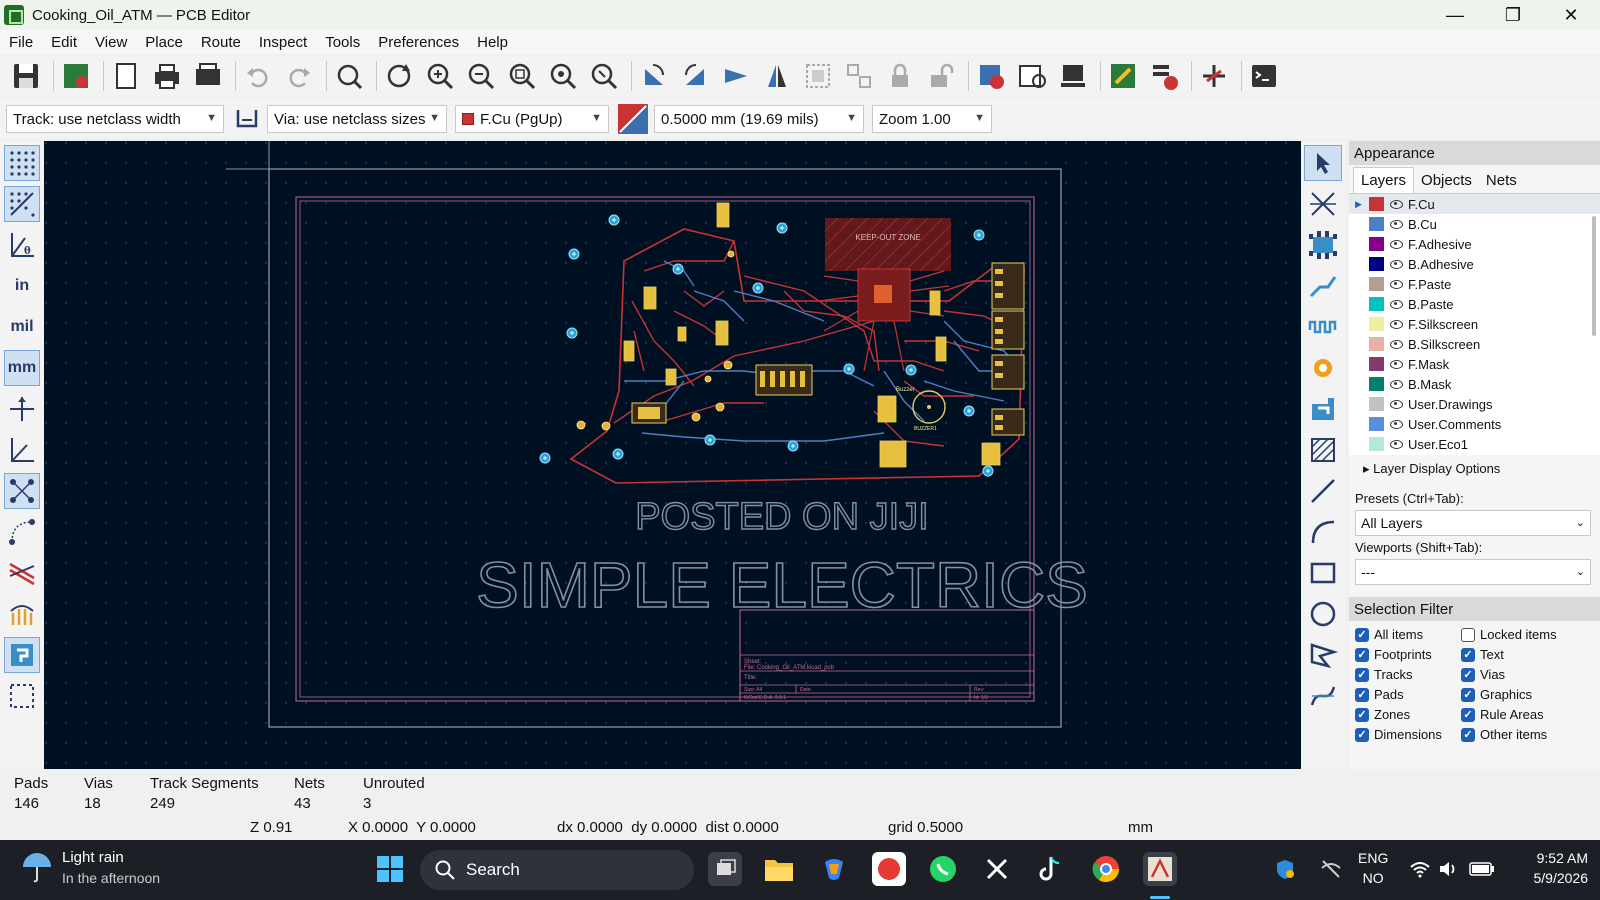 This screenshot has height=900, width=1600. Describe the element at coordinates (22, 532) in the screenshot. I see `curved-ratsnest-button` at that location.